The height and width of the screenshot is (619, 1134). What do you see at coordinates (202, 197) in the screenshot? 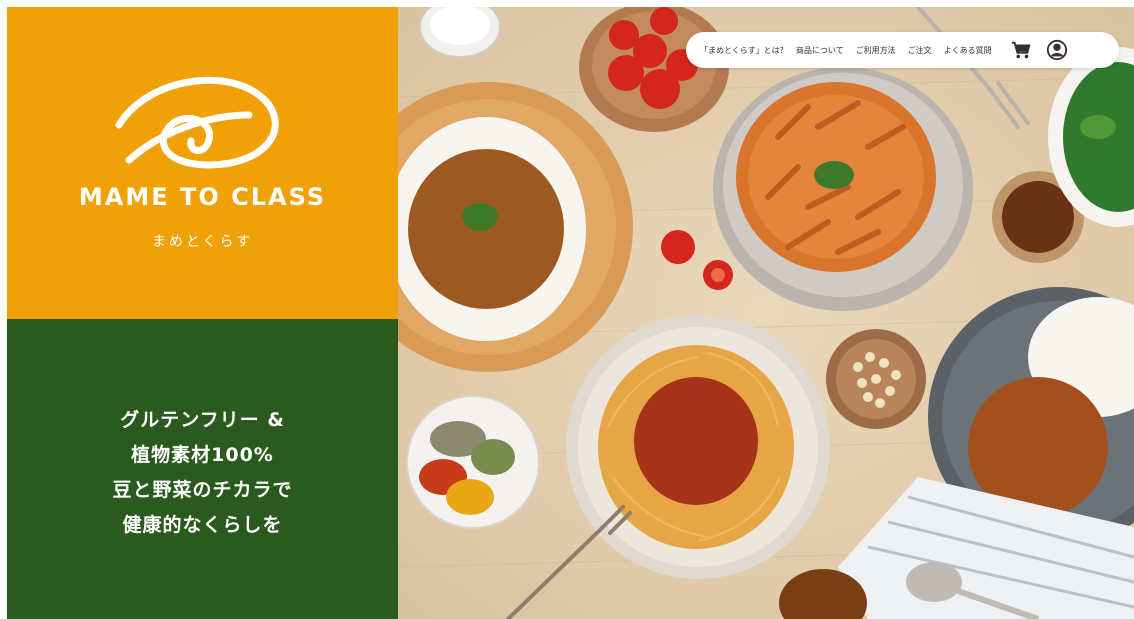
I see `brand-name: MAME TO CLASS` at bounding box center [202, 197].